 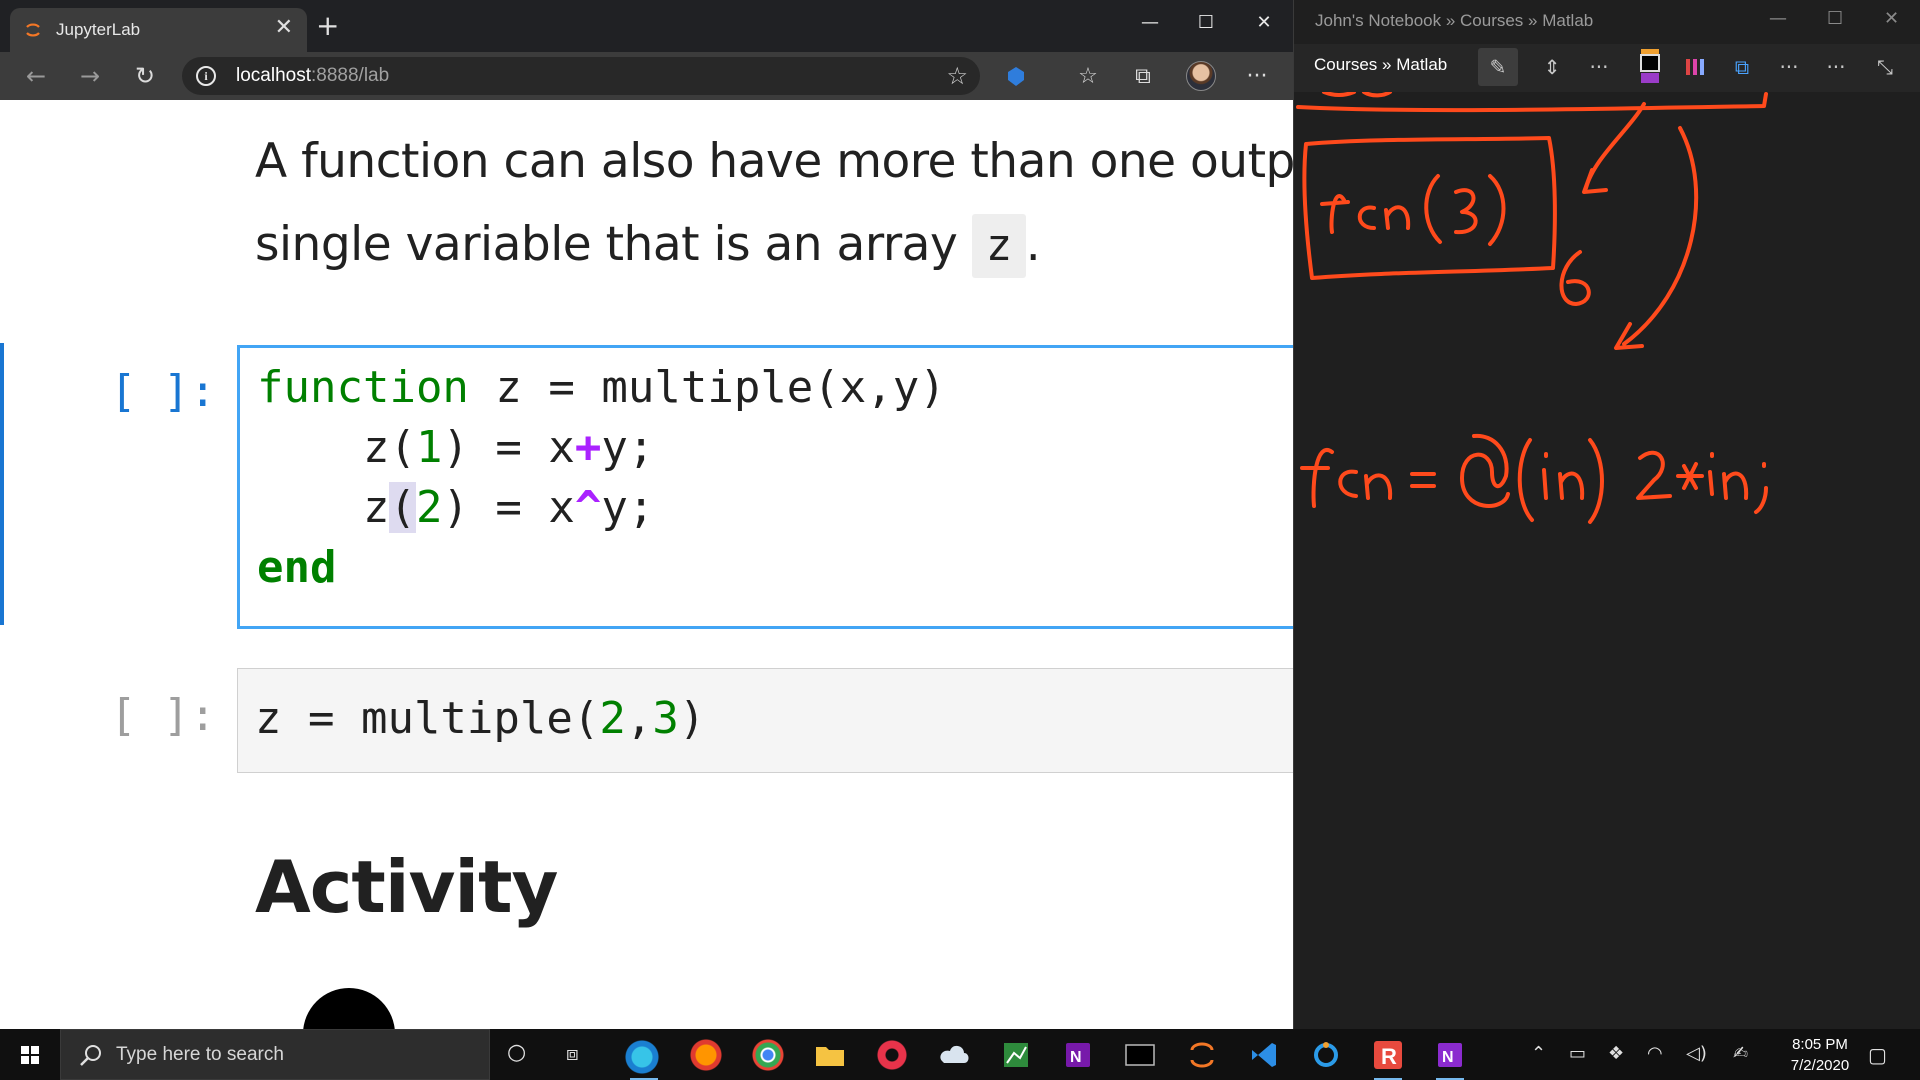 What do you see at coordinates (1433, 209) in the screenshot?
I see `ink-open-paren` at bounding box center [1433, 209].